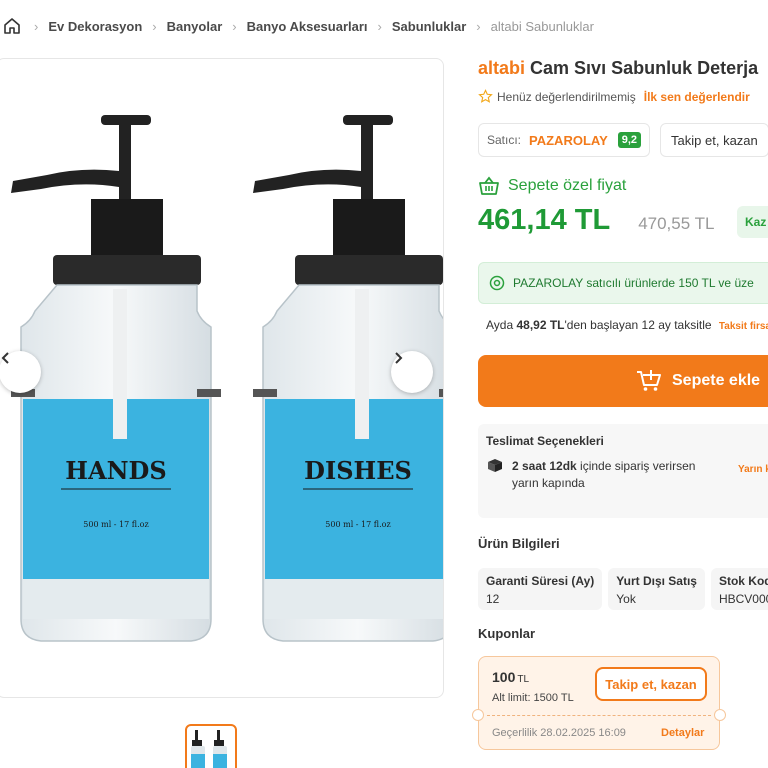  What do you see at coordinates (497, 283) in the screenshot?
I see `coin-icon` at bounding box center [497, 283].